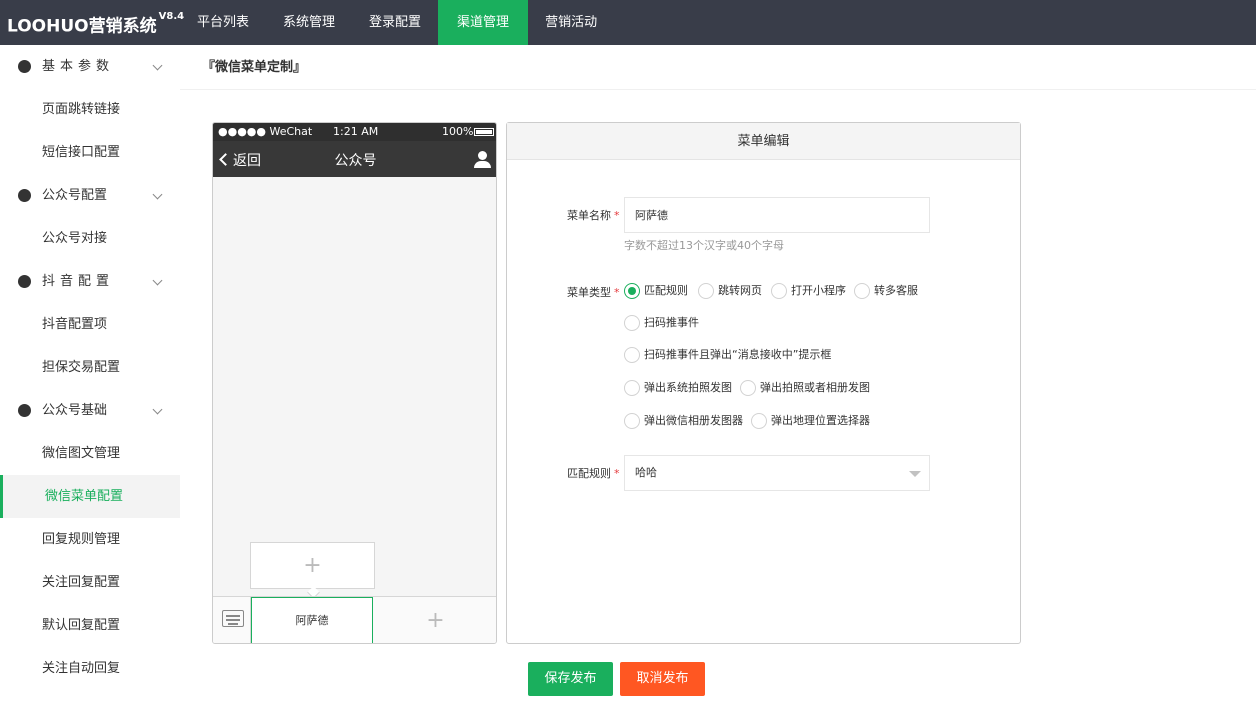  I want to click on radio-open-miniprogram: 打开小程序, so click(808, 292).